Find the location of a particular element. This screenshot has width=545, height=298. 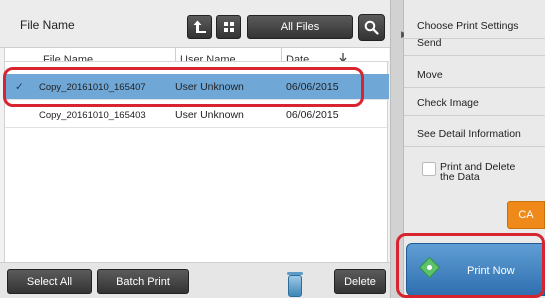

menu-see-detail-information: See Detail Information is located at coordinates (474, 134).